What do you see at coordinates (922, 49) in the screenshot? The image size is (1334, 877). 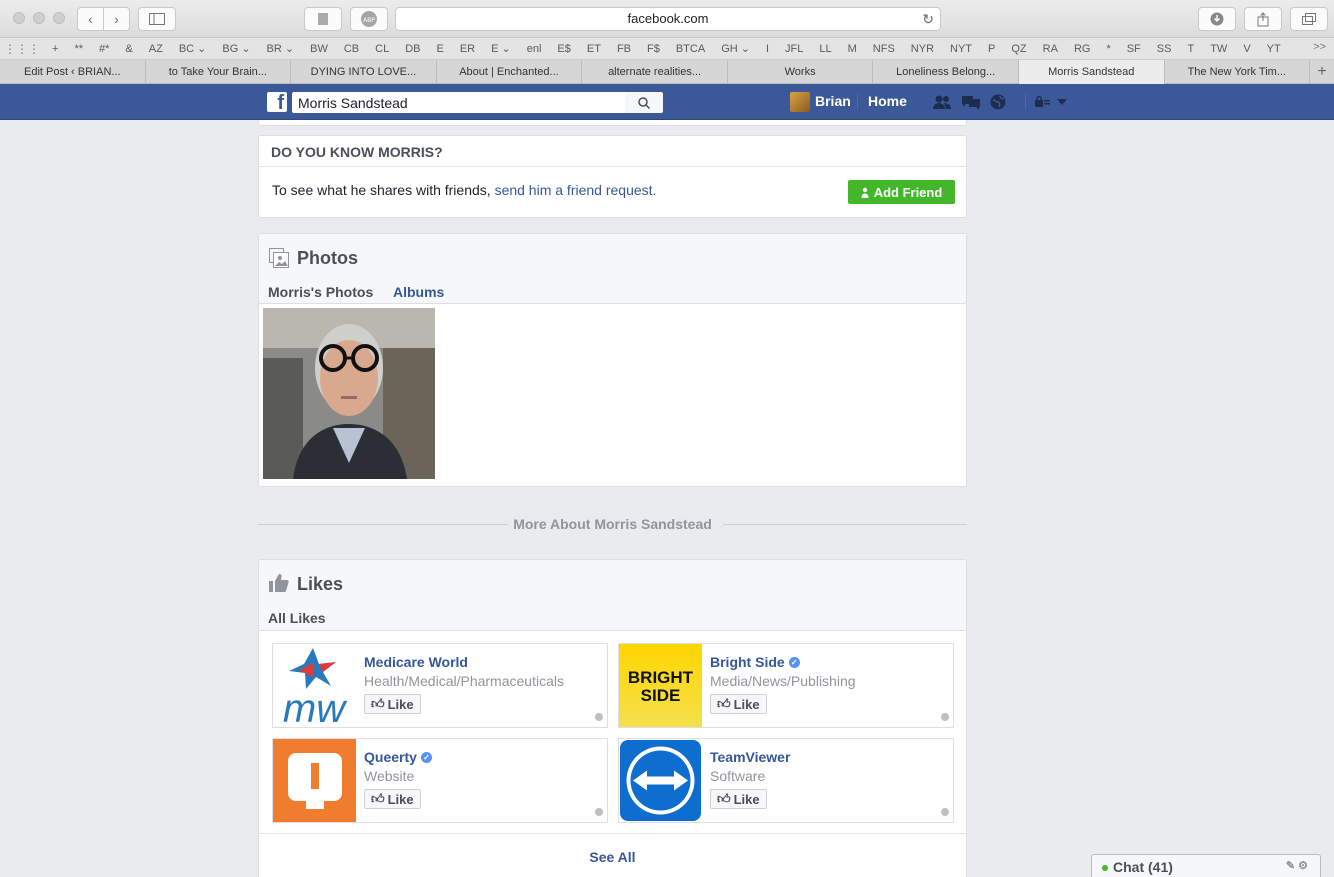 I see `favorite-item: NYR` at bounding box center [922, 49].